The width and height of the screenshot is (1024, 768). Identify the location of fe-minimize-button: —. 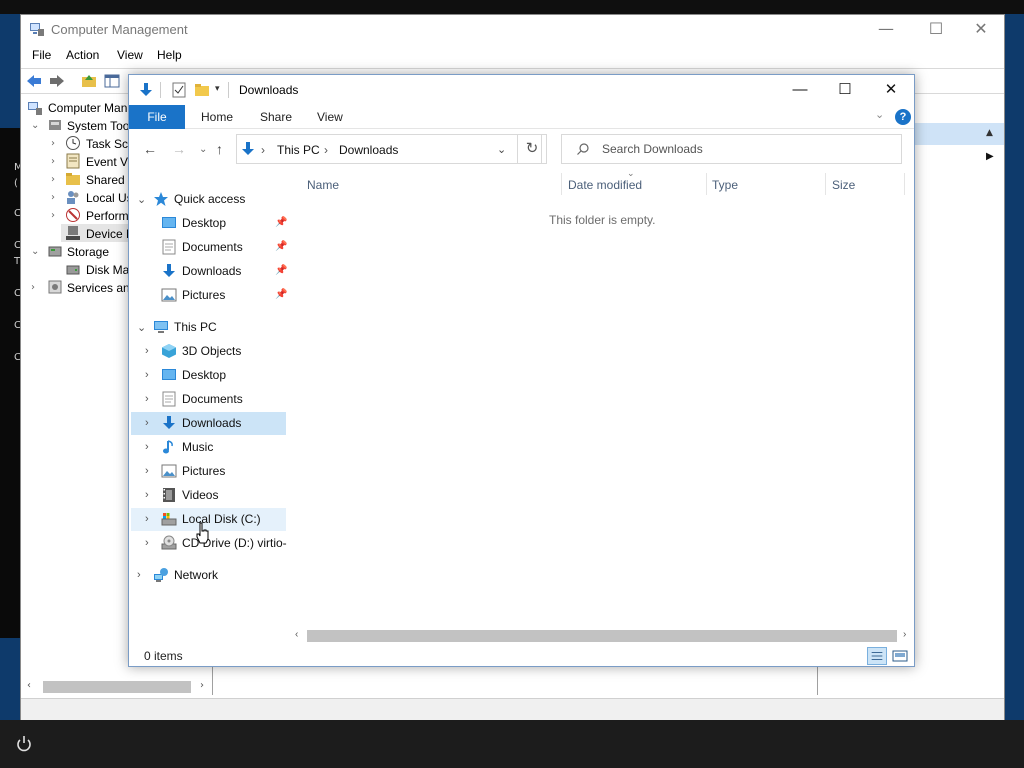
(800, 90).